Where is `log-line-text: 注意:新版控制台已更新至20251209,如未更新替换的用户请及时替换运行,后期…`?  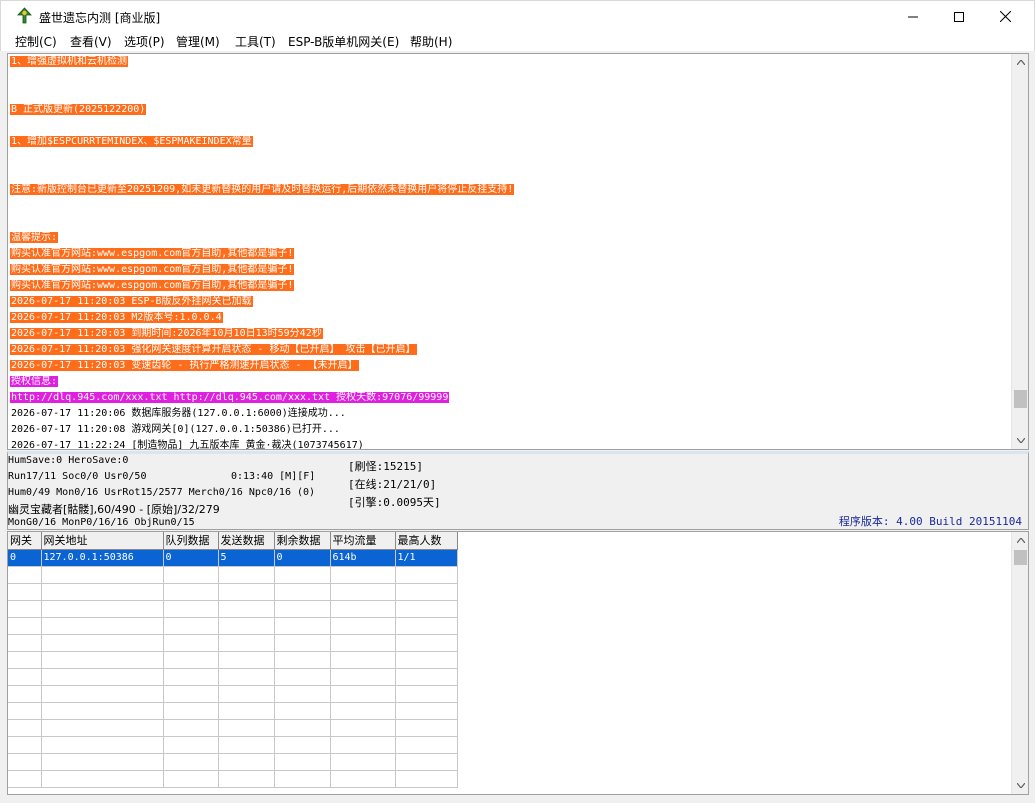 log-line-text: 注意:新版控制台已更新至20251209,如未更新替换的用户请及时替换运行,后期… is located at coordinates (262, 189).